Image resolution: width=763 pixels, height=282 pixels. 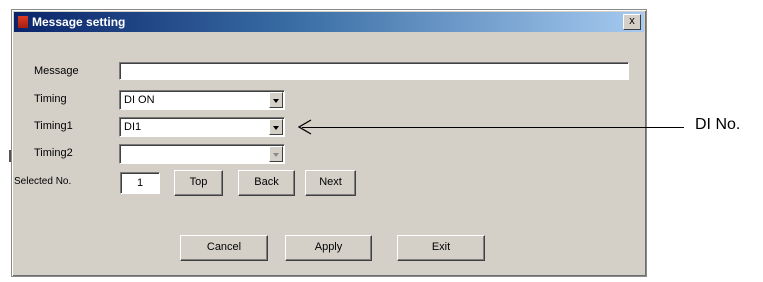 What do you see at coordinates (198, 183) in the screenshot?
I see `top-button: Top` at bounding box center [198, 183].